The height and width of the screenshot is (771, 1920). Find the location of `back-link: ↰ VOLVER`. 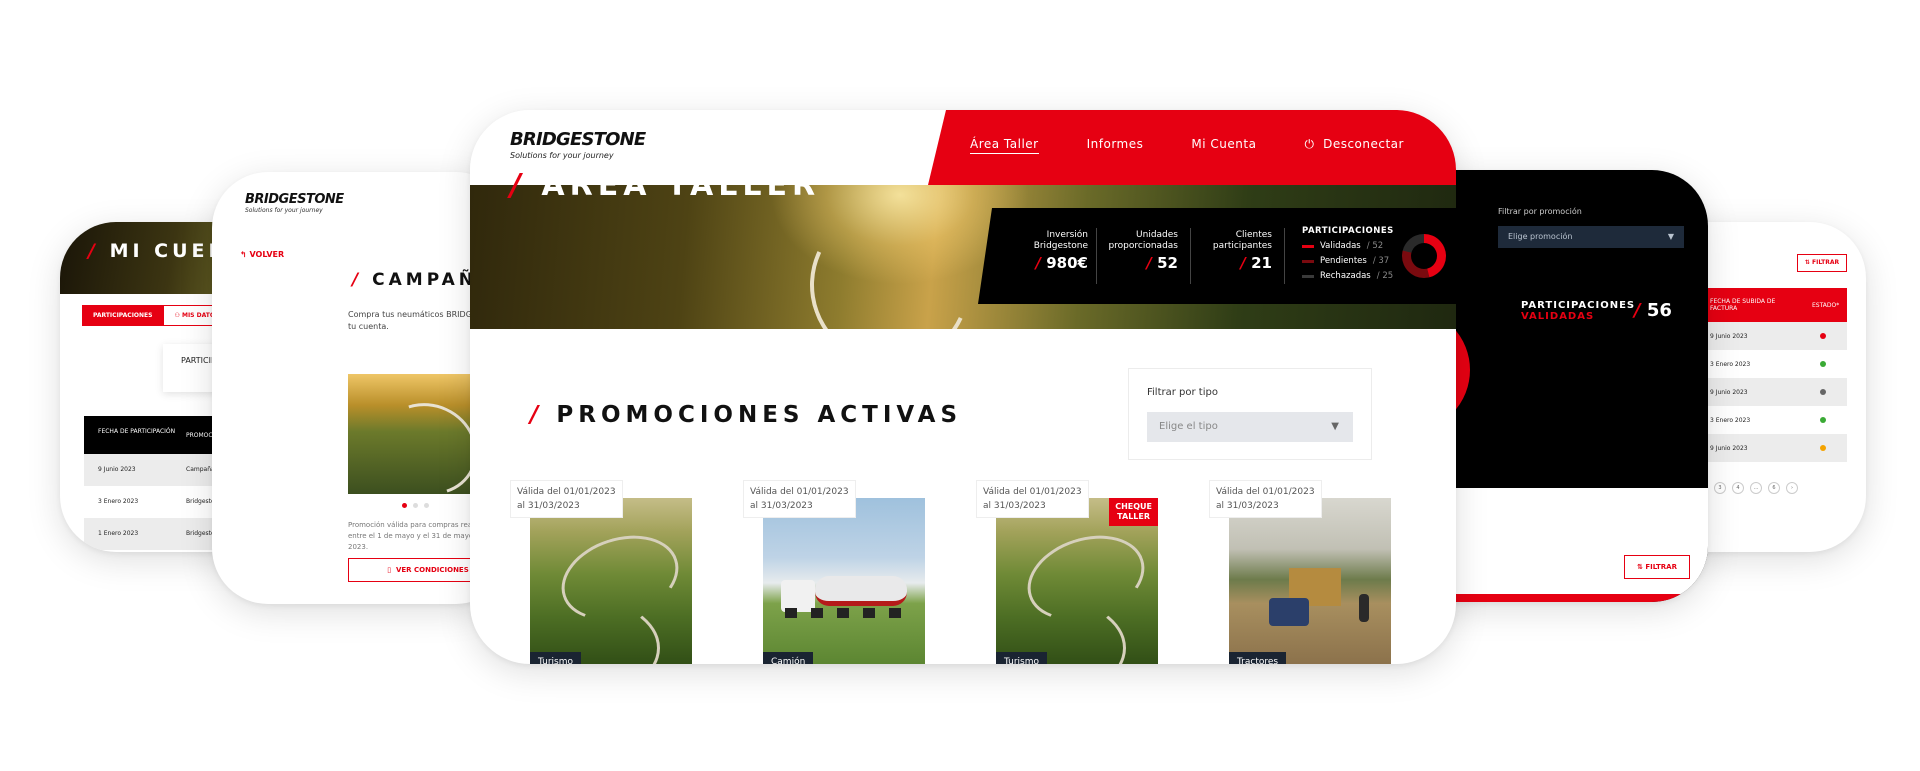

back-link: ↰ VOLVER is located at coordinates (262, 254).